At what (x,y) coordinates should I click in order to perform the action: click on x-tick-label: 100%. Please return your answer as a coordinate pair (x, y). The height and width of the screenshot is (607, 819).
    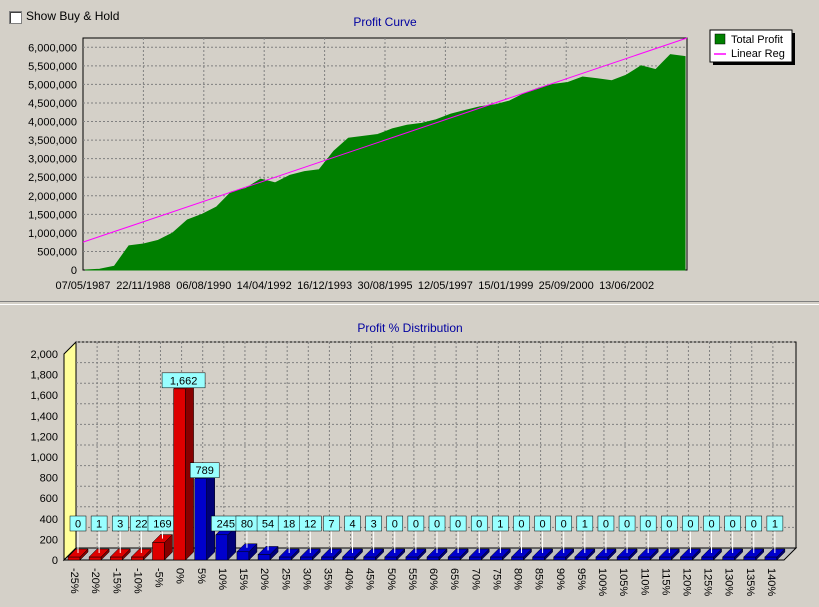
    Looking at the image, I should click on (602, 582).